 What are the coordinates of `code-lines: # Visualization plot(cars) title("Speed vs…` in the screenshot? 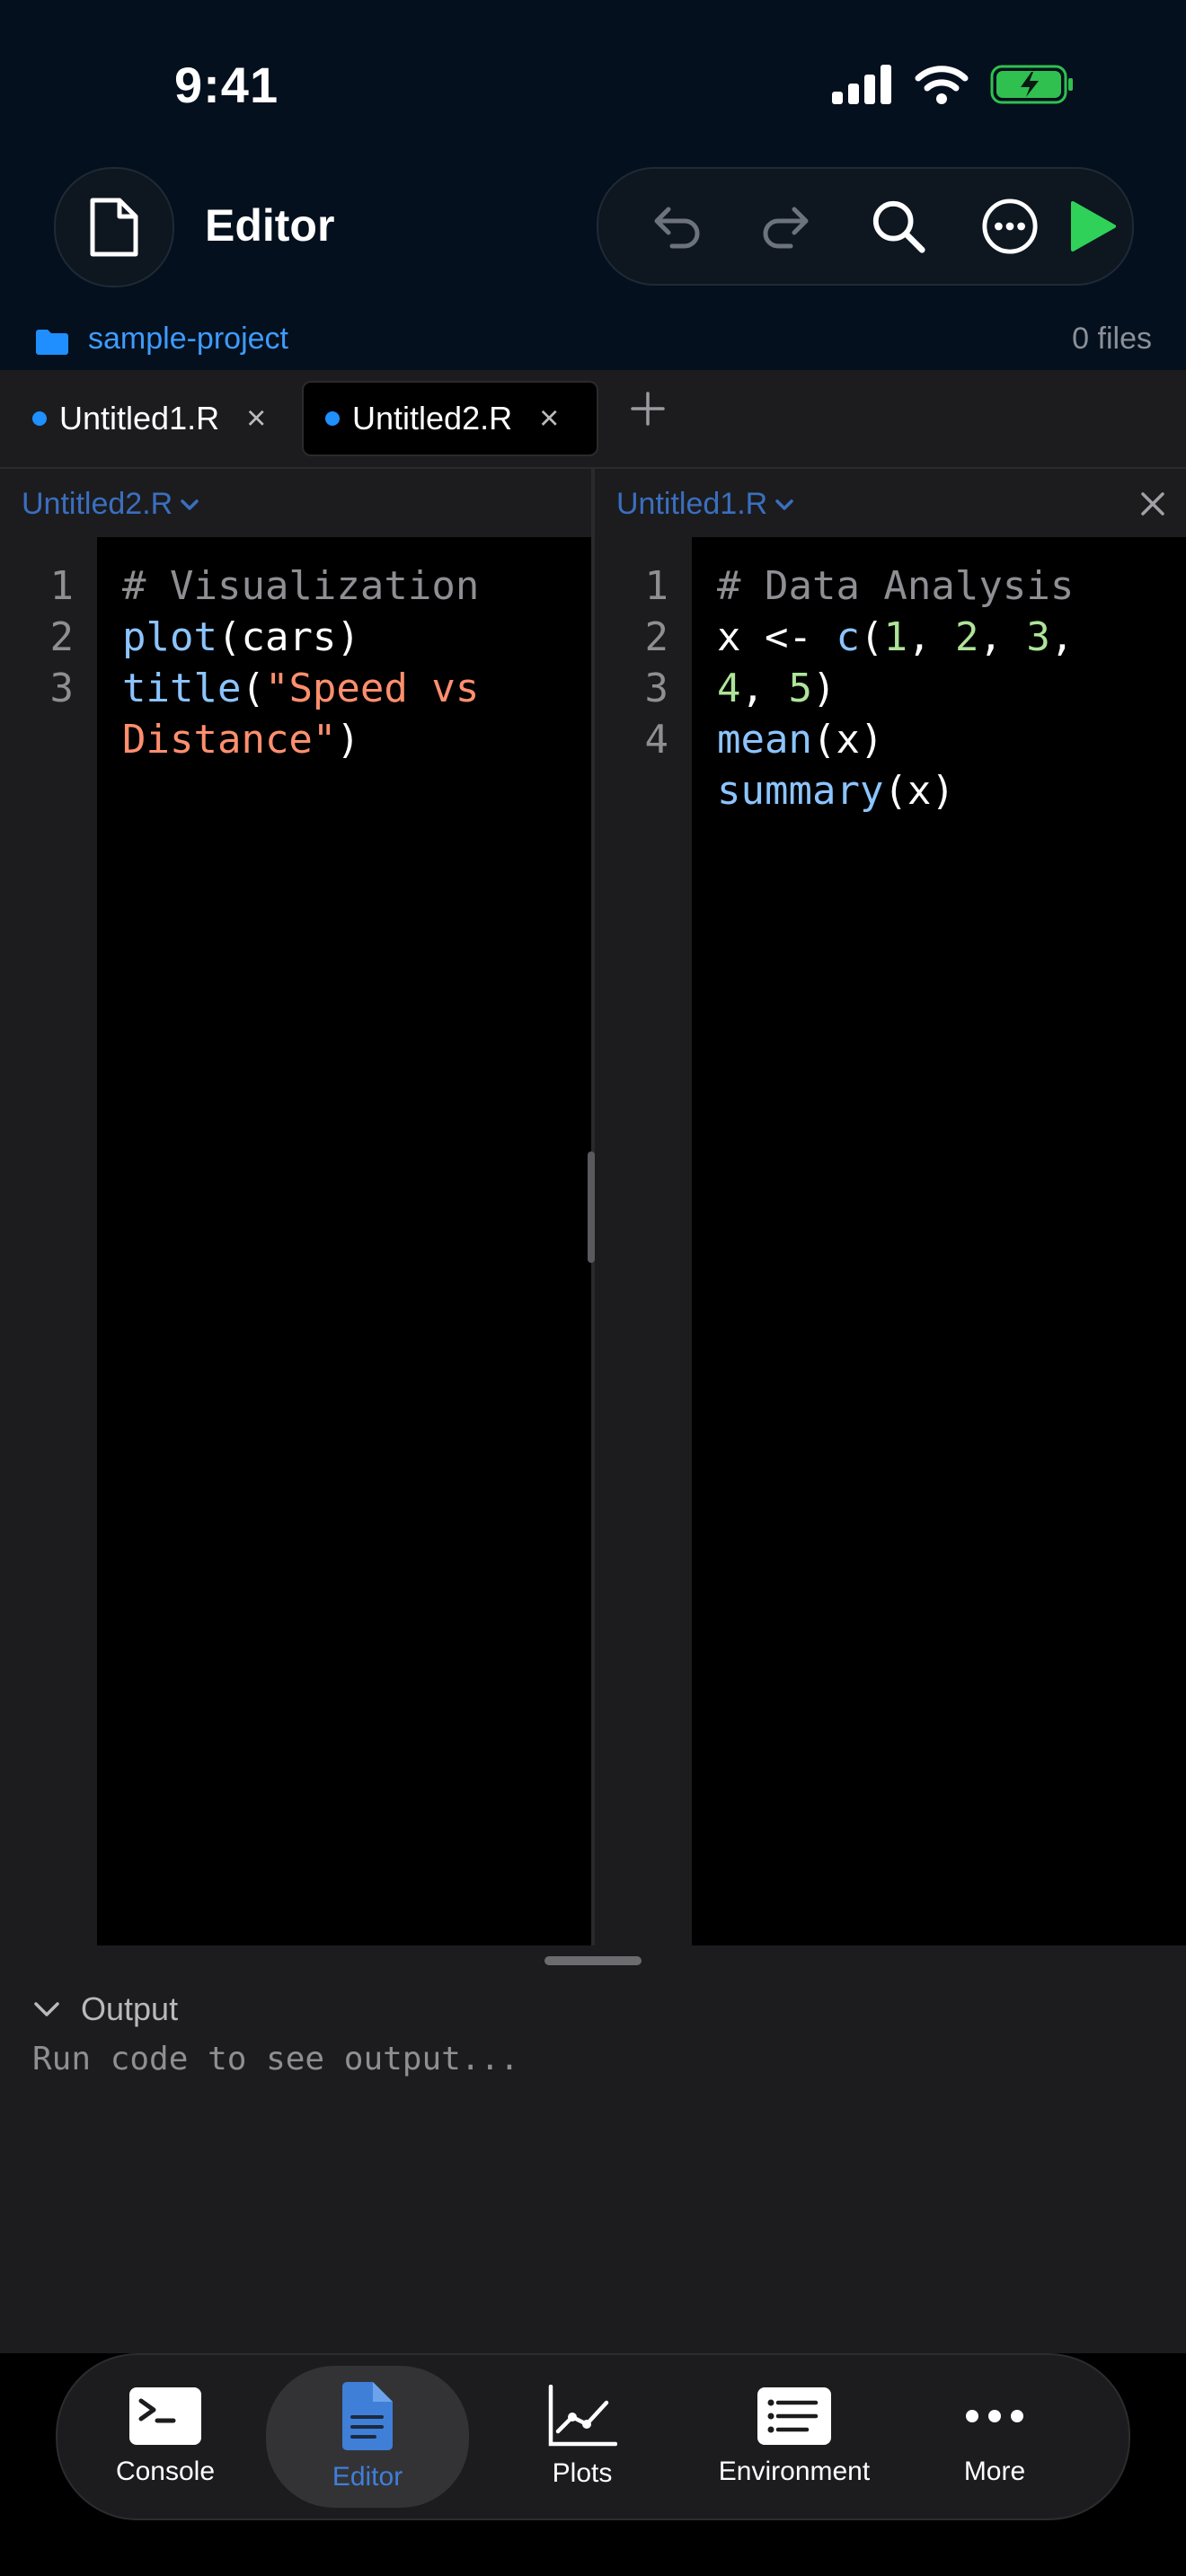 It's located at (344, 651).